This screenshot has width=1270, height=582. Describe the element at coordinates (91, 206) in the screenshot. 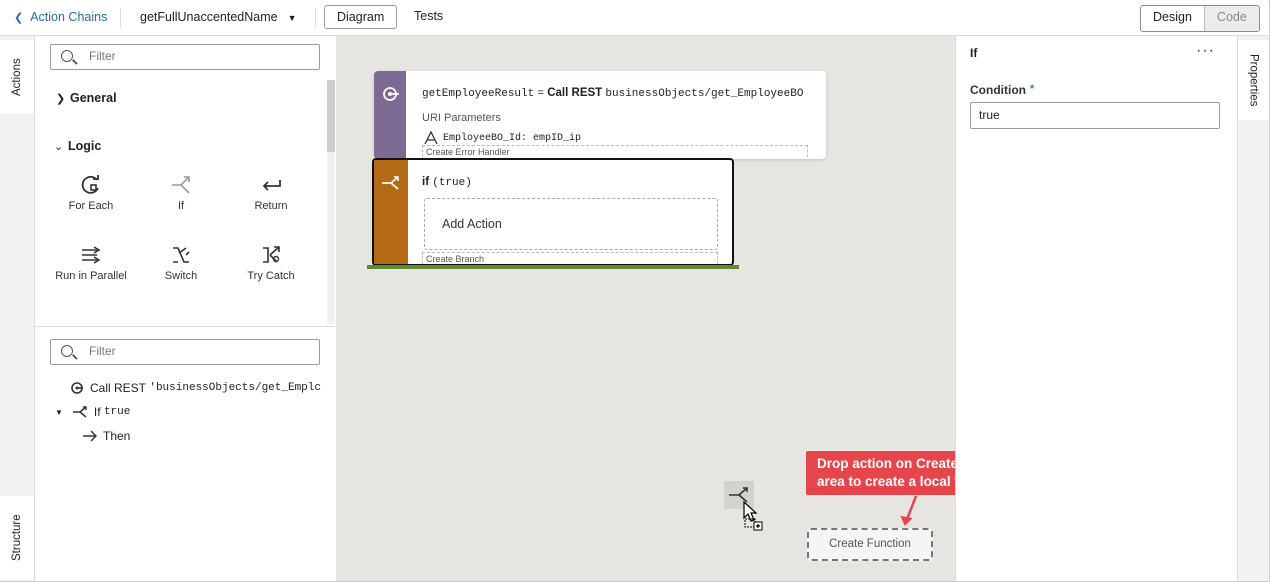

I see `action-label: For Each` at that location.